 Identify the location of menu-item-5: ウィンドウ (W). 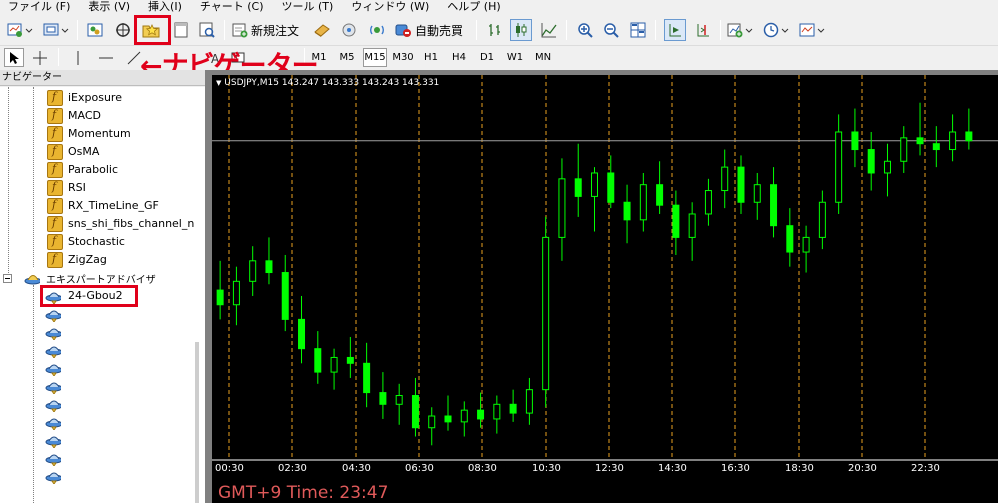
(390, 7).